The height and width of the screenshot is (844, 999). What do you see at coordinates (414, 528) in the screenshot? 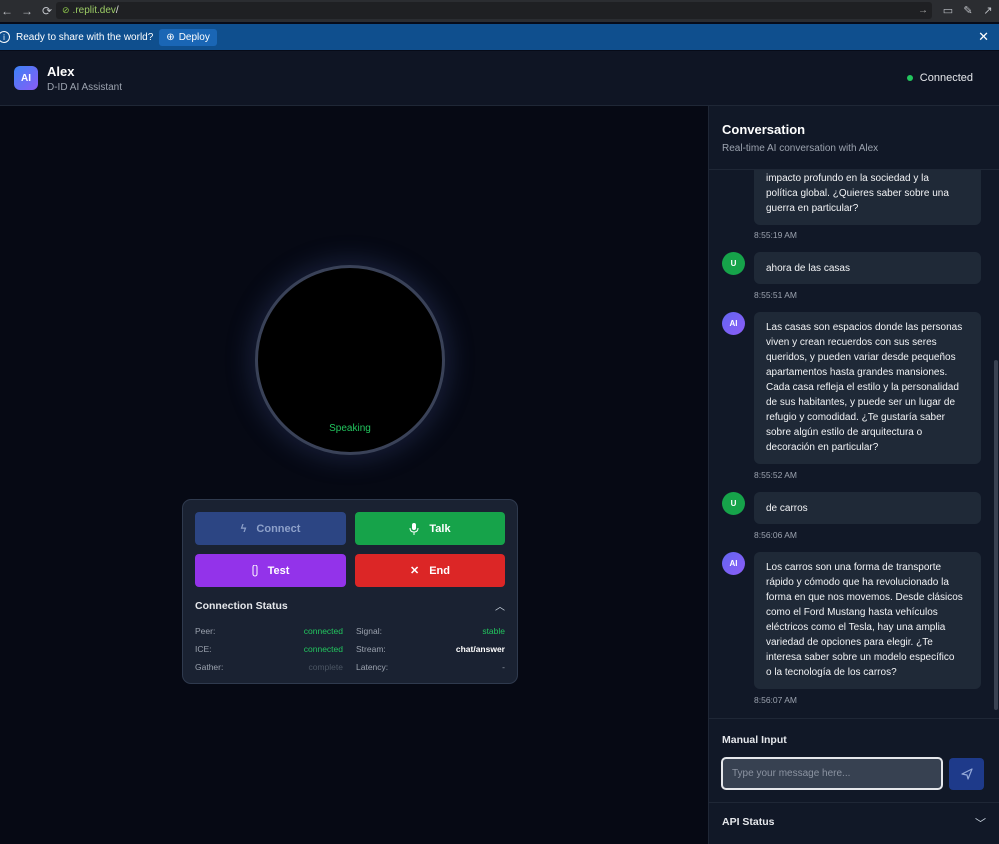
I see `microphone-icon` at bounding box center [414, 528].